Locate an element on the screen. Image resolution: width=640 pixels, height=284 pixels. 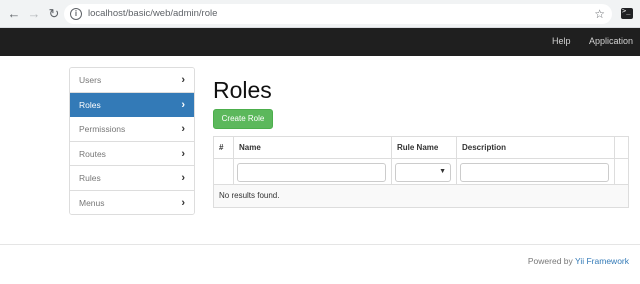
name-filter-input is located at coordinates (311, 172).